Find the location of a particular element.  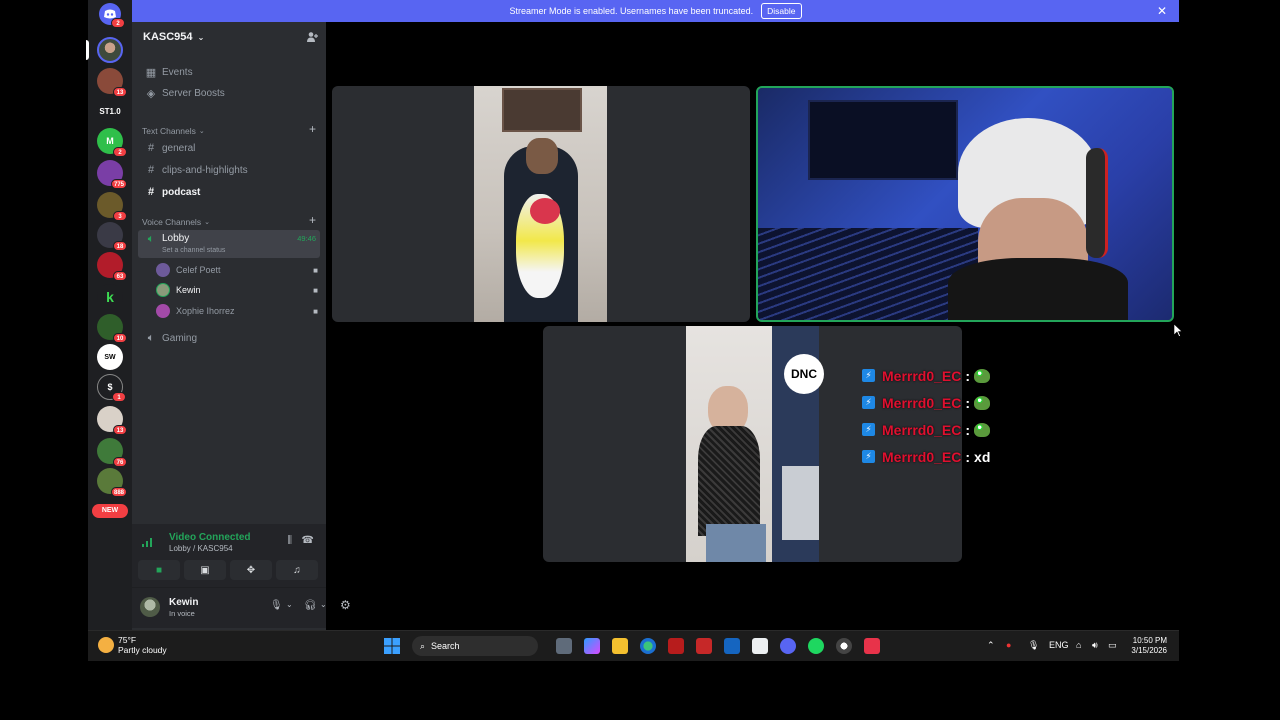

server-icon: $1 is located at coordinates (111, 388).